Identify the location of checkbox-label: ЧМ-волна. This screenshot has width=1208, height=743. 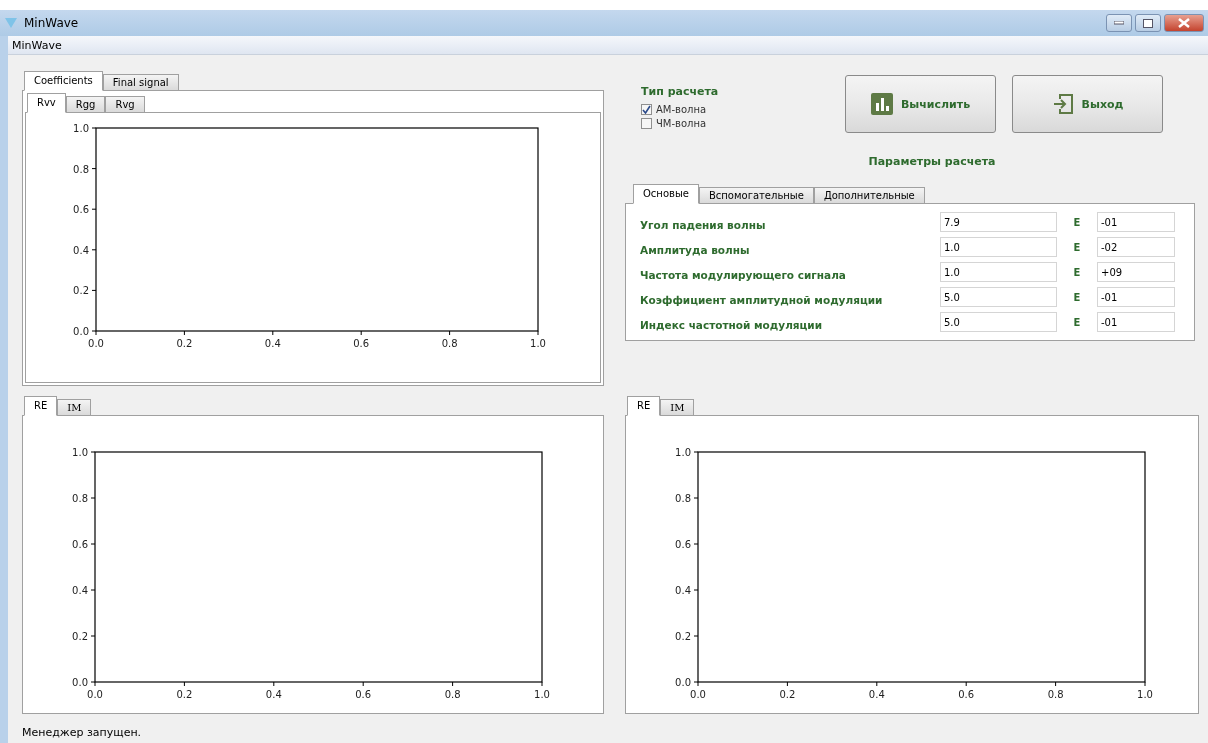
(681, 123).